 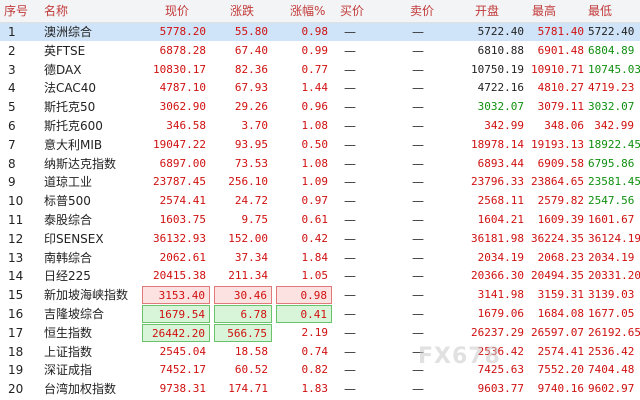 I want to click on cell-high: 10910.71, so click(x=557, y=69).